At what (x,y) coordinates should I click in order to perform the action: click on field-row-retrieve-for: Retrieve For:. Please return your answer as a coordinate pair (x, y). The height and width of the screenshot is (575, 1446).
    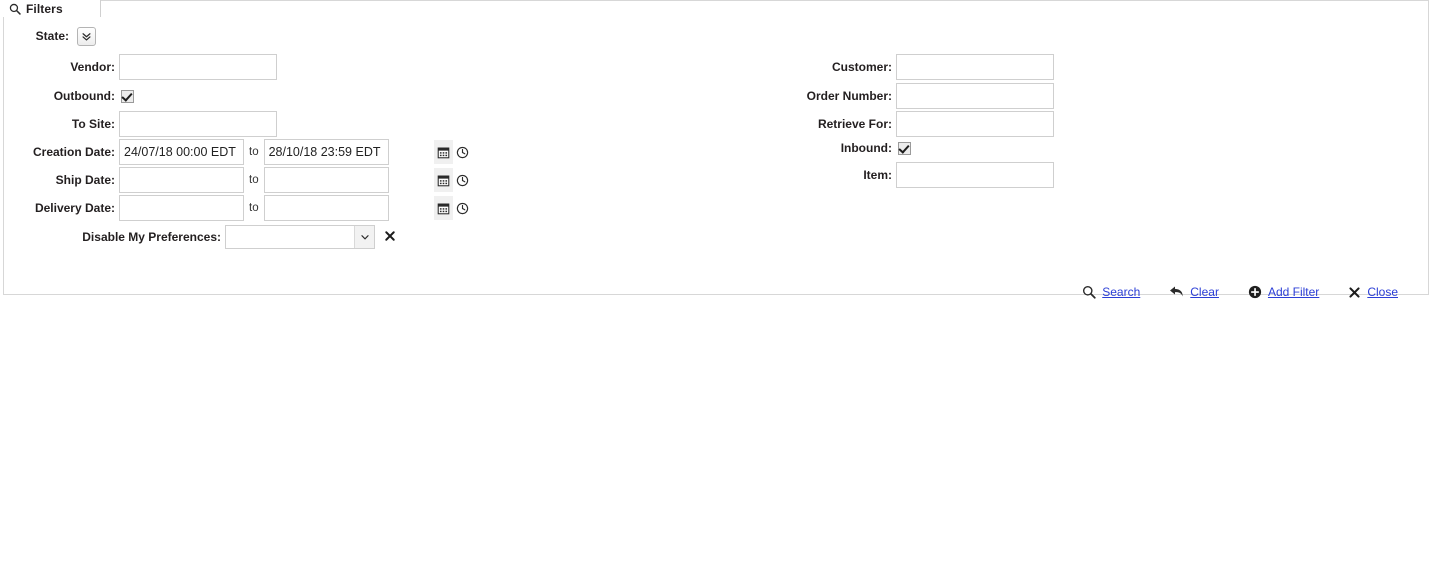
    Looking at the image, I should click on (879, 124).